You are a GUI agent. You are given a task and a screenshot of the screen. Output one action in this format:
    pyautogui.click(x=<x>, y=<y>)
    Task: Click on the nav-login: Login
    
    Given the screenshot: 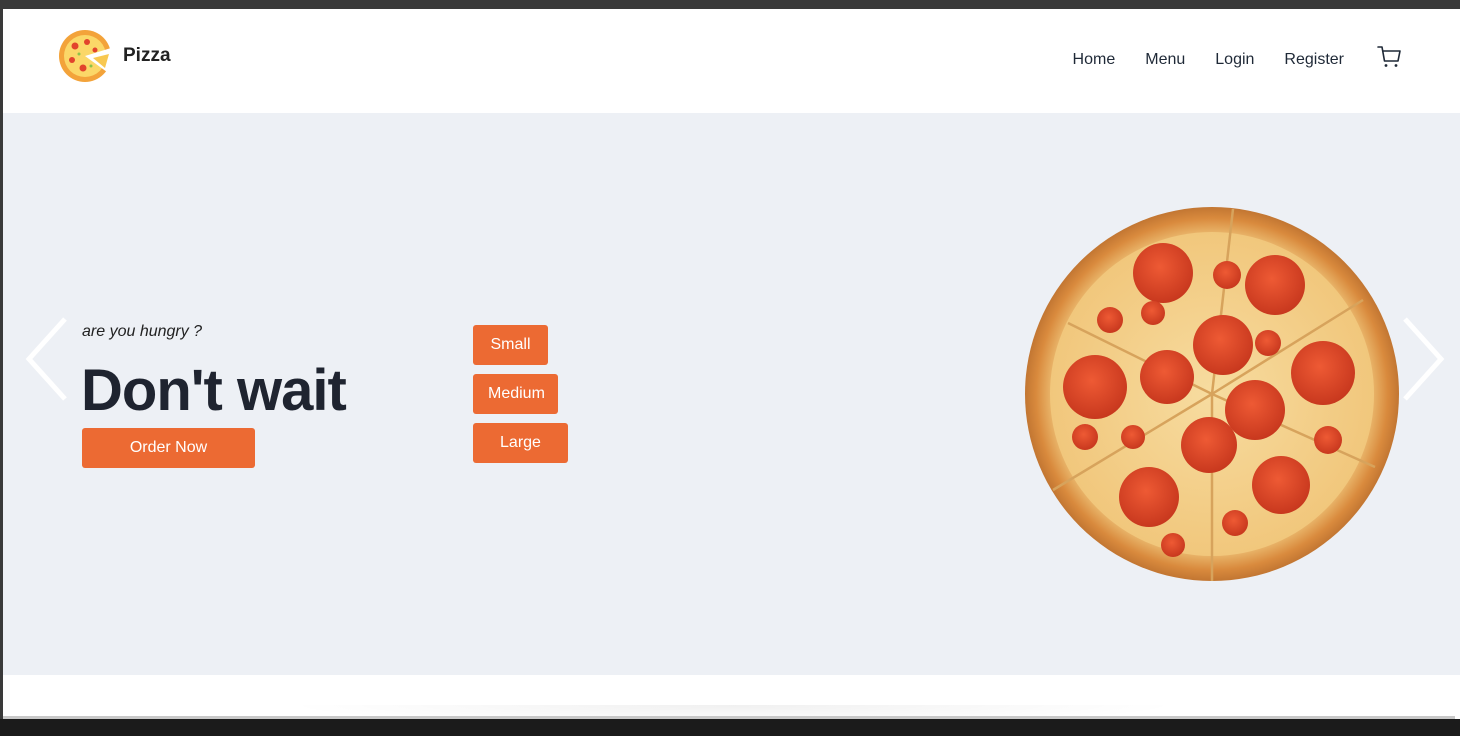 What is the action you would take?
    pyautogui.click(x=1234, y=60)
    